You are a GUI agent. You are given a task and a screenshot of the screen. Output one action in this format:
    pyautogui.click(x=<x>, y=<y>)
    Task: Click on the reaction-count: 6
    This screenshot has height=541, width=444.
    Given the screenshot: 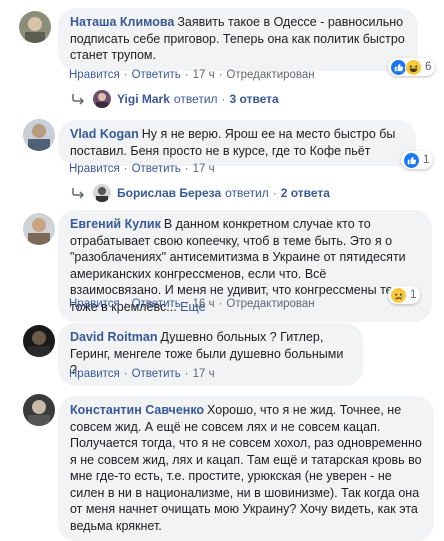 What is the action you would take?
    pyautogui.click(x=428, y=67)
    